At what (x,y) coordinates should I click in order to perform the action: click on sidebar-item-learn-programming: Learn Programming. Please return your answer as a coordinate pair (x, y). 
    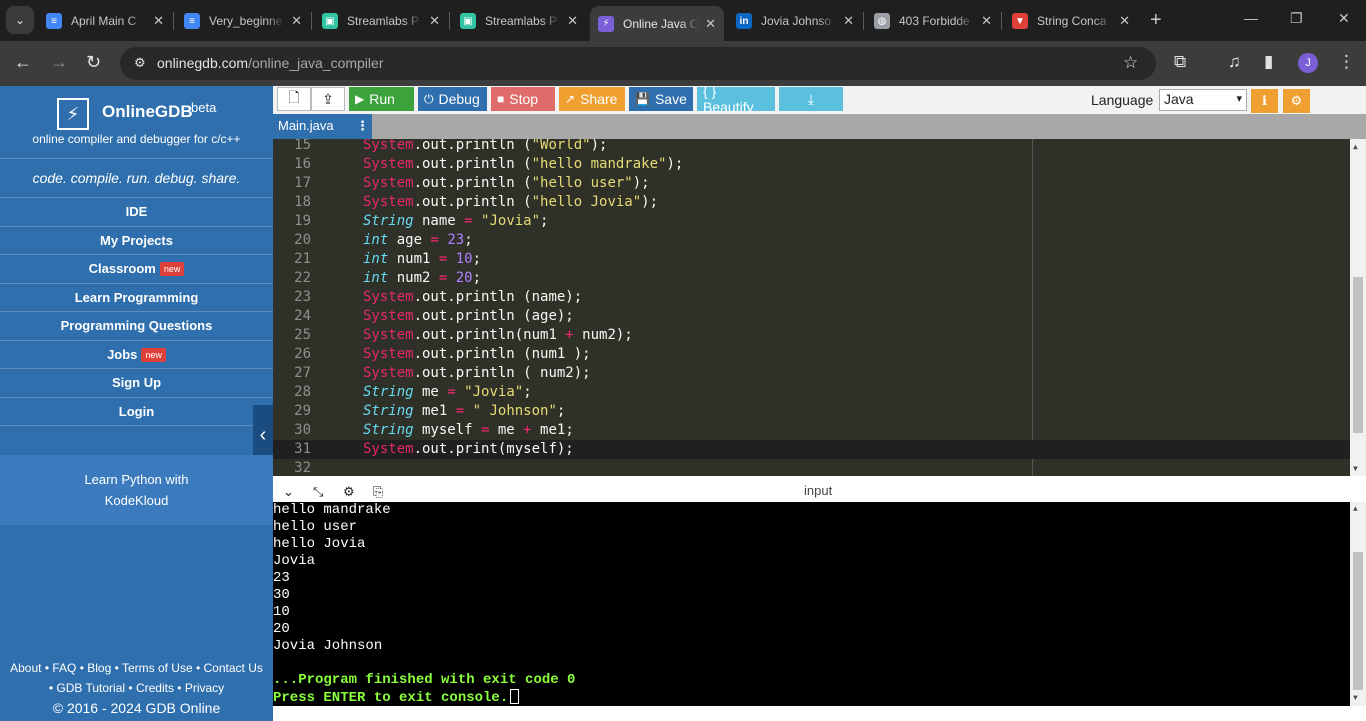
    Looking at the image, I should click on (136, 298).